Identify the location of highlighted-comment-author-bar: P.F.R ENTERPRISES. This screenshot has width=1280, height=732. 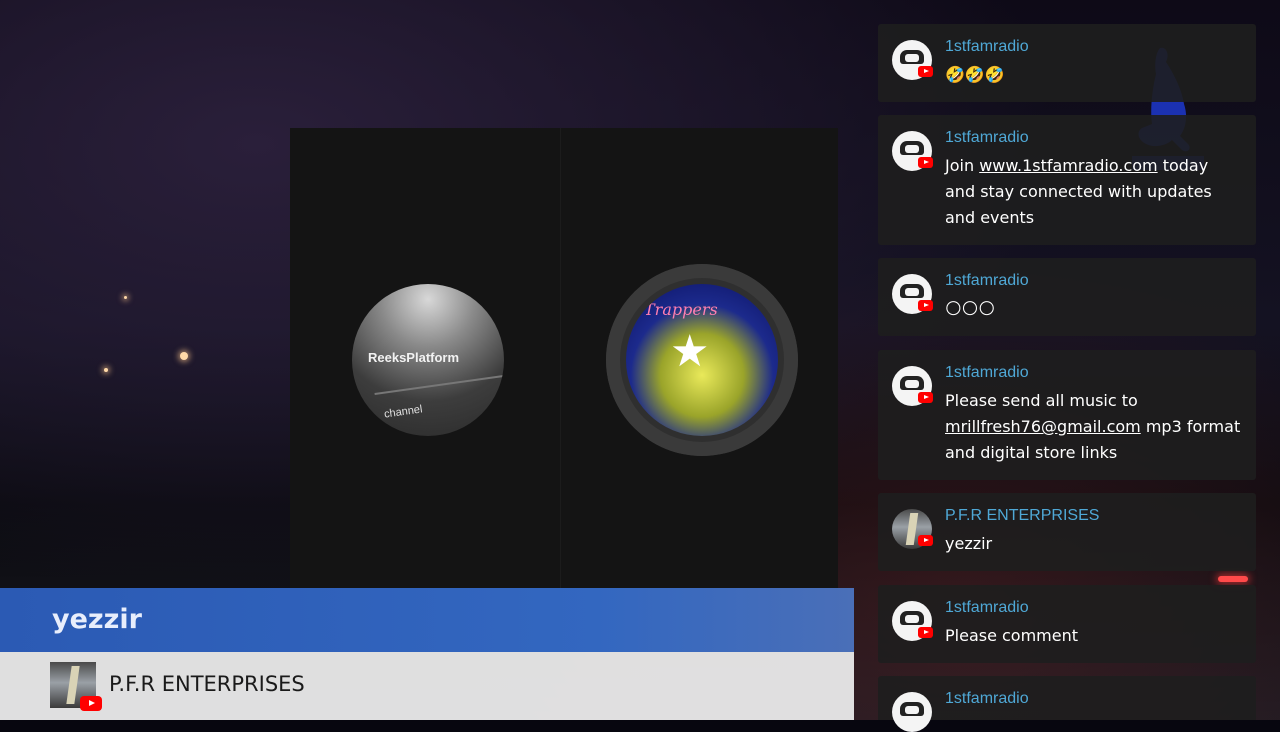
(427, 686).